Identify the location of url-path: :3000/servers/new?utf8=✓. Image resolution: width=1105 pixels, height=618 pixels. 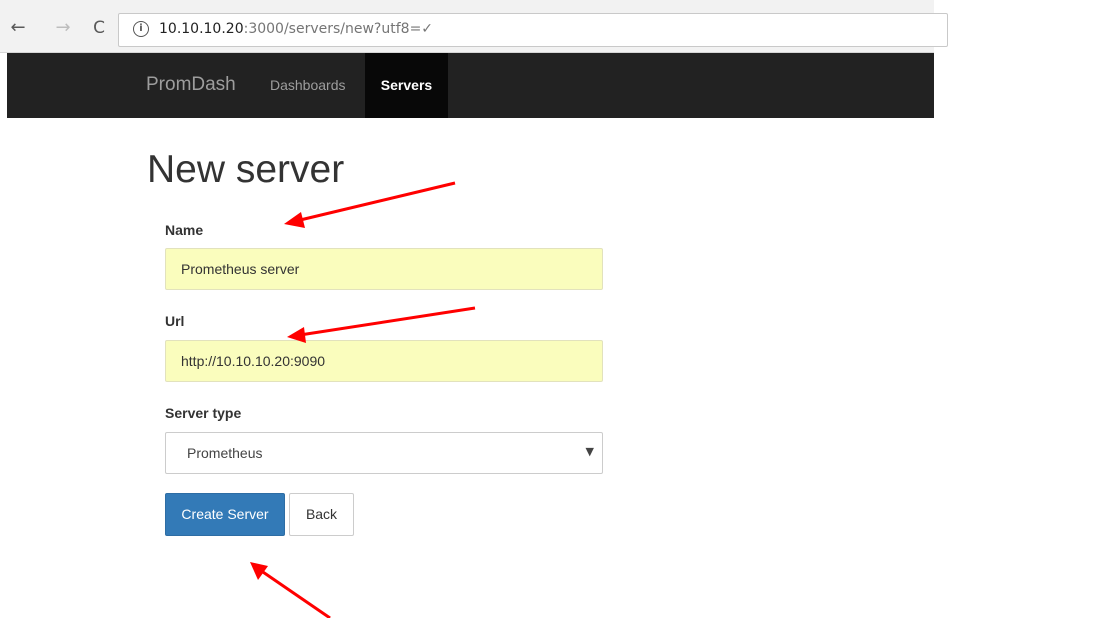
(338, 29).